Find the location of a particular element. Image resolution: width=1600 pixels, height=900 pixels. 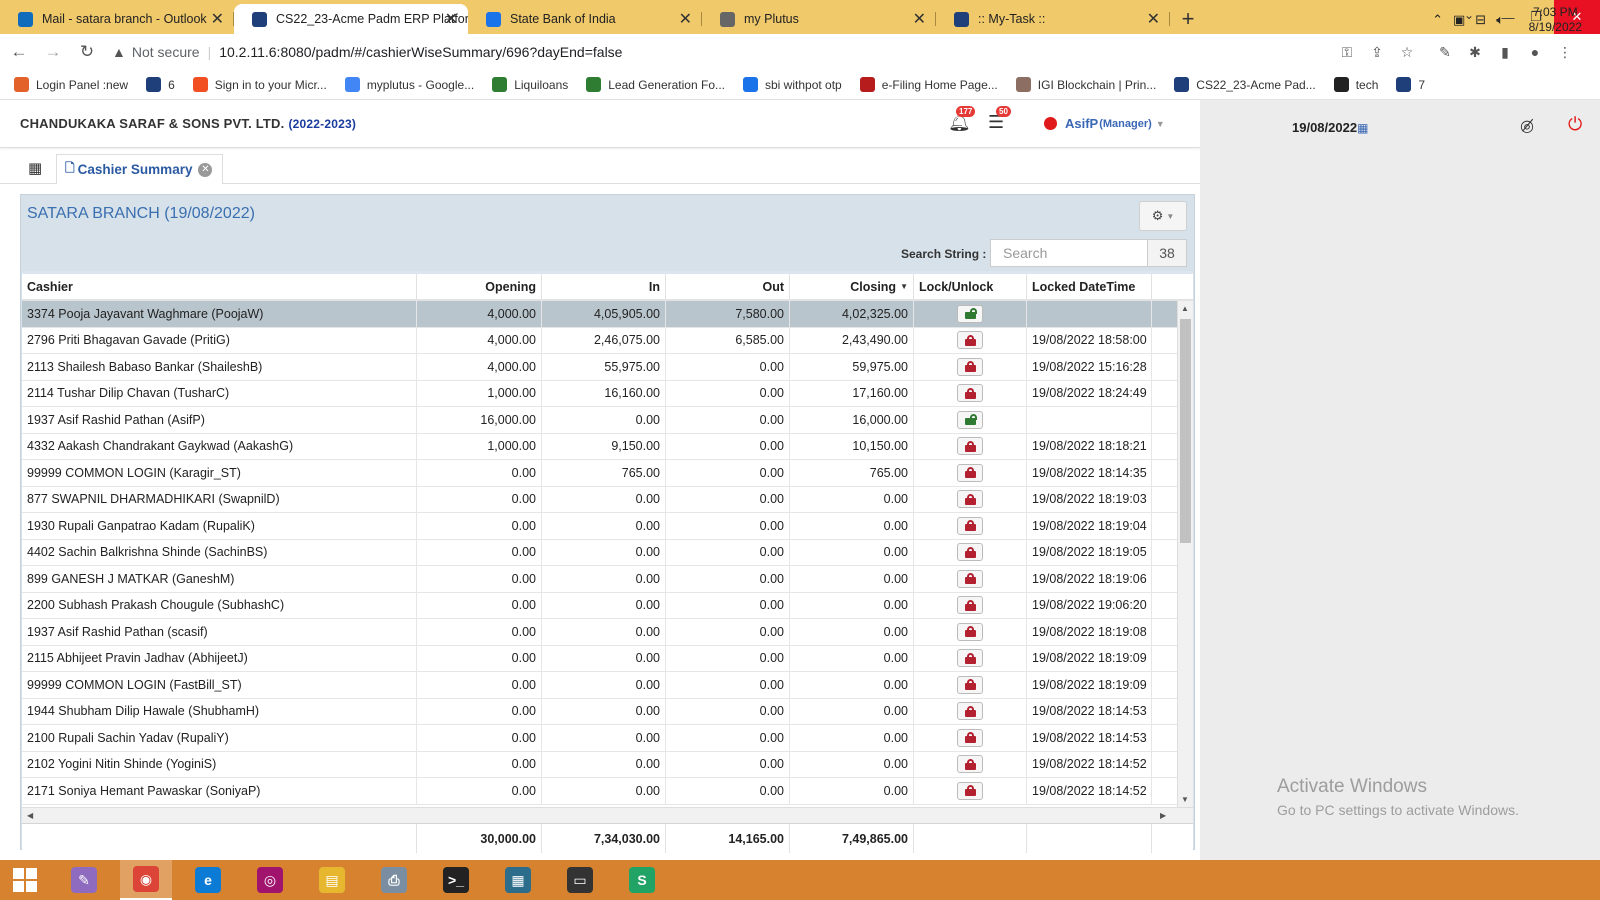

notifications-bell-icon: 🔔︎ 177 is located at coordinates (962, 119).